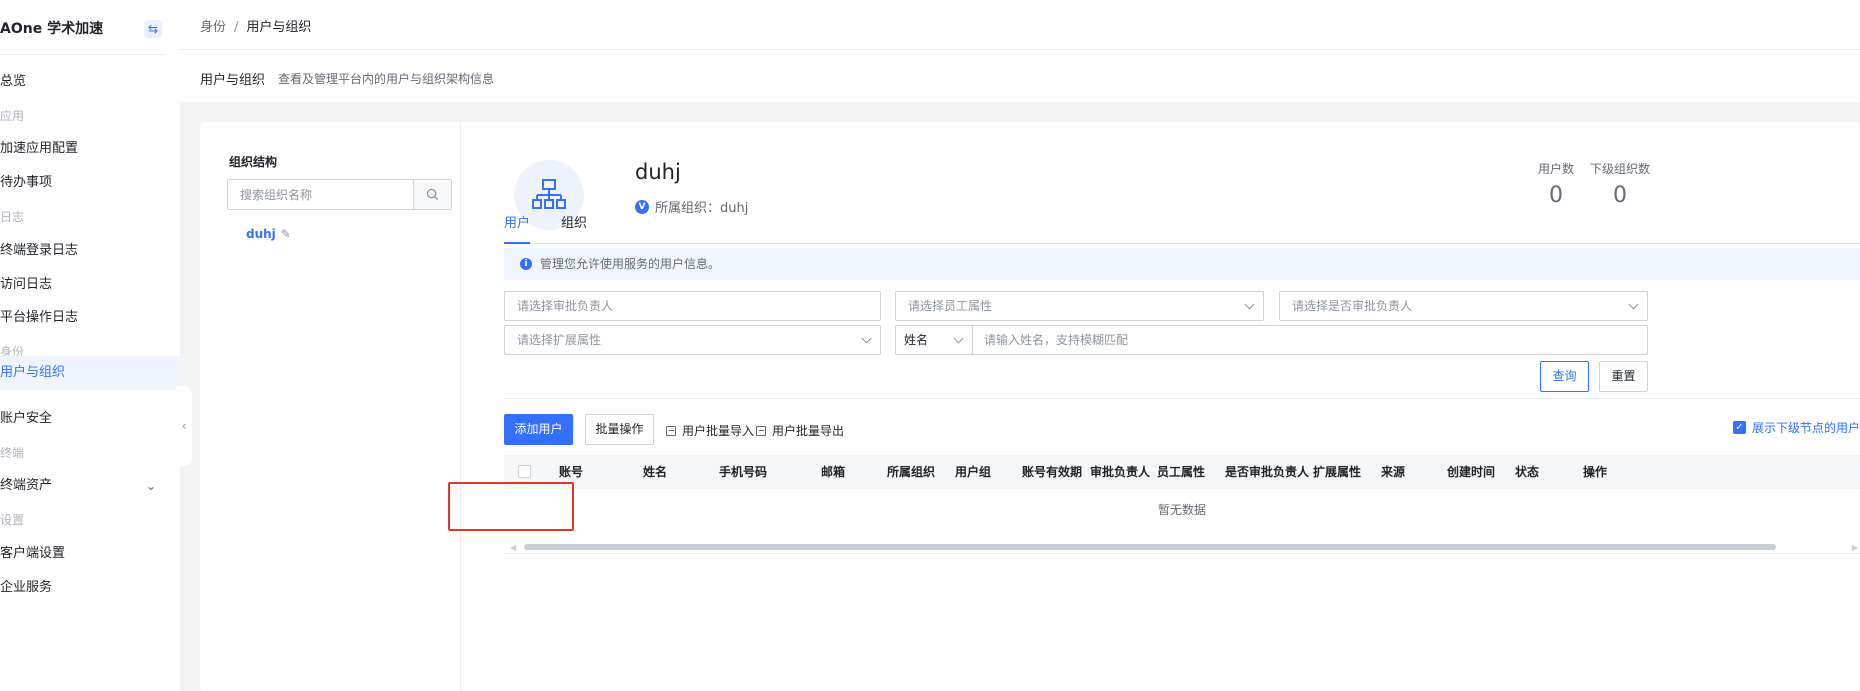 This screenshot has width=1860, height=691. What do you see at coordinates (1393, 472) in the screenshot?
I see `column-header: 来源` at bounding box center [1393, 472].